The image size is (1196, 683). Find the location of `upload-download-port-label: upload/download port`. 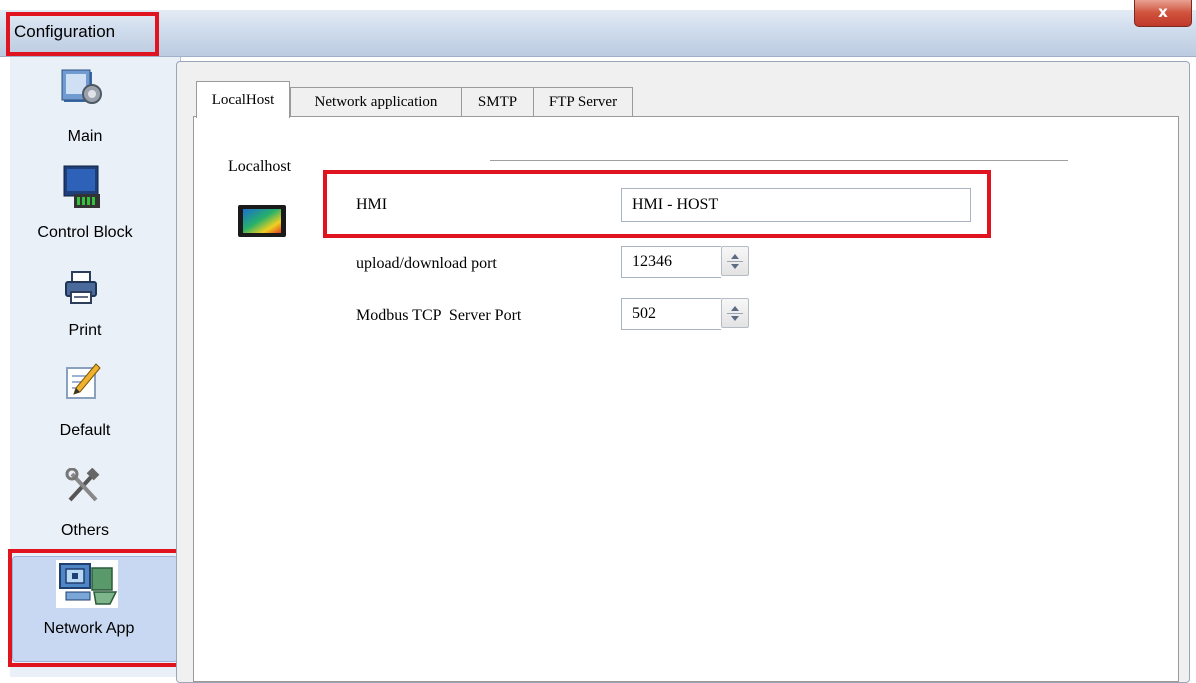

upload-download-port-label: upload/download port is located at coordinates (426, 263).